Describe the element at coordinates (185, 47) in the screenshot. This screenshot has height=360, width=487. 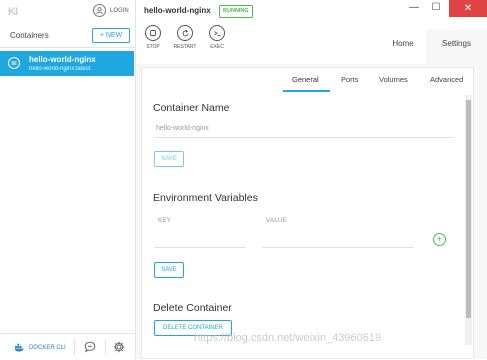
I see `restart-label: RESTART` at that location.